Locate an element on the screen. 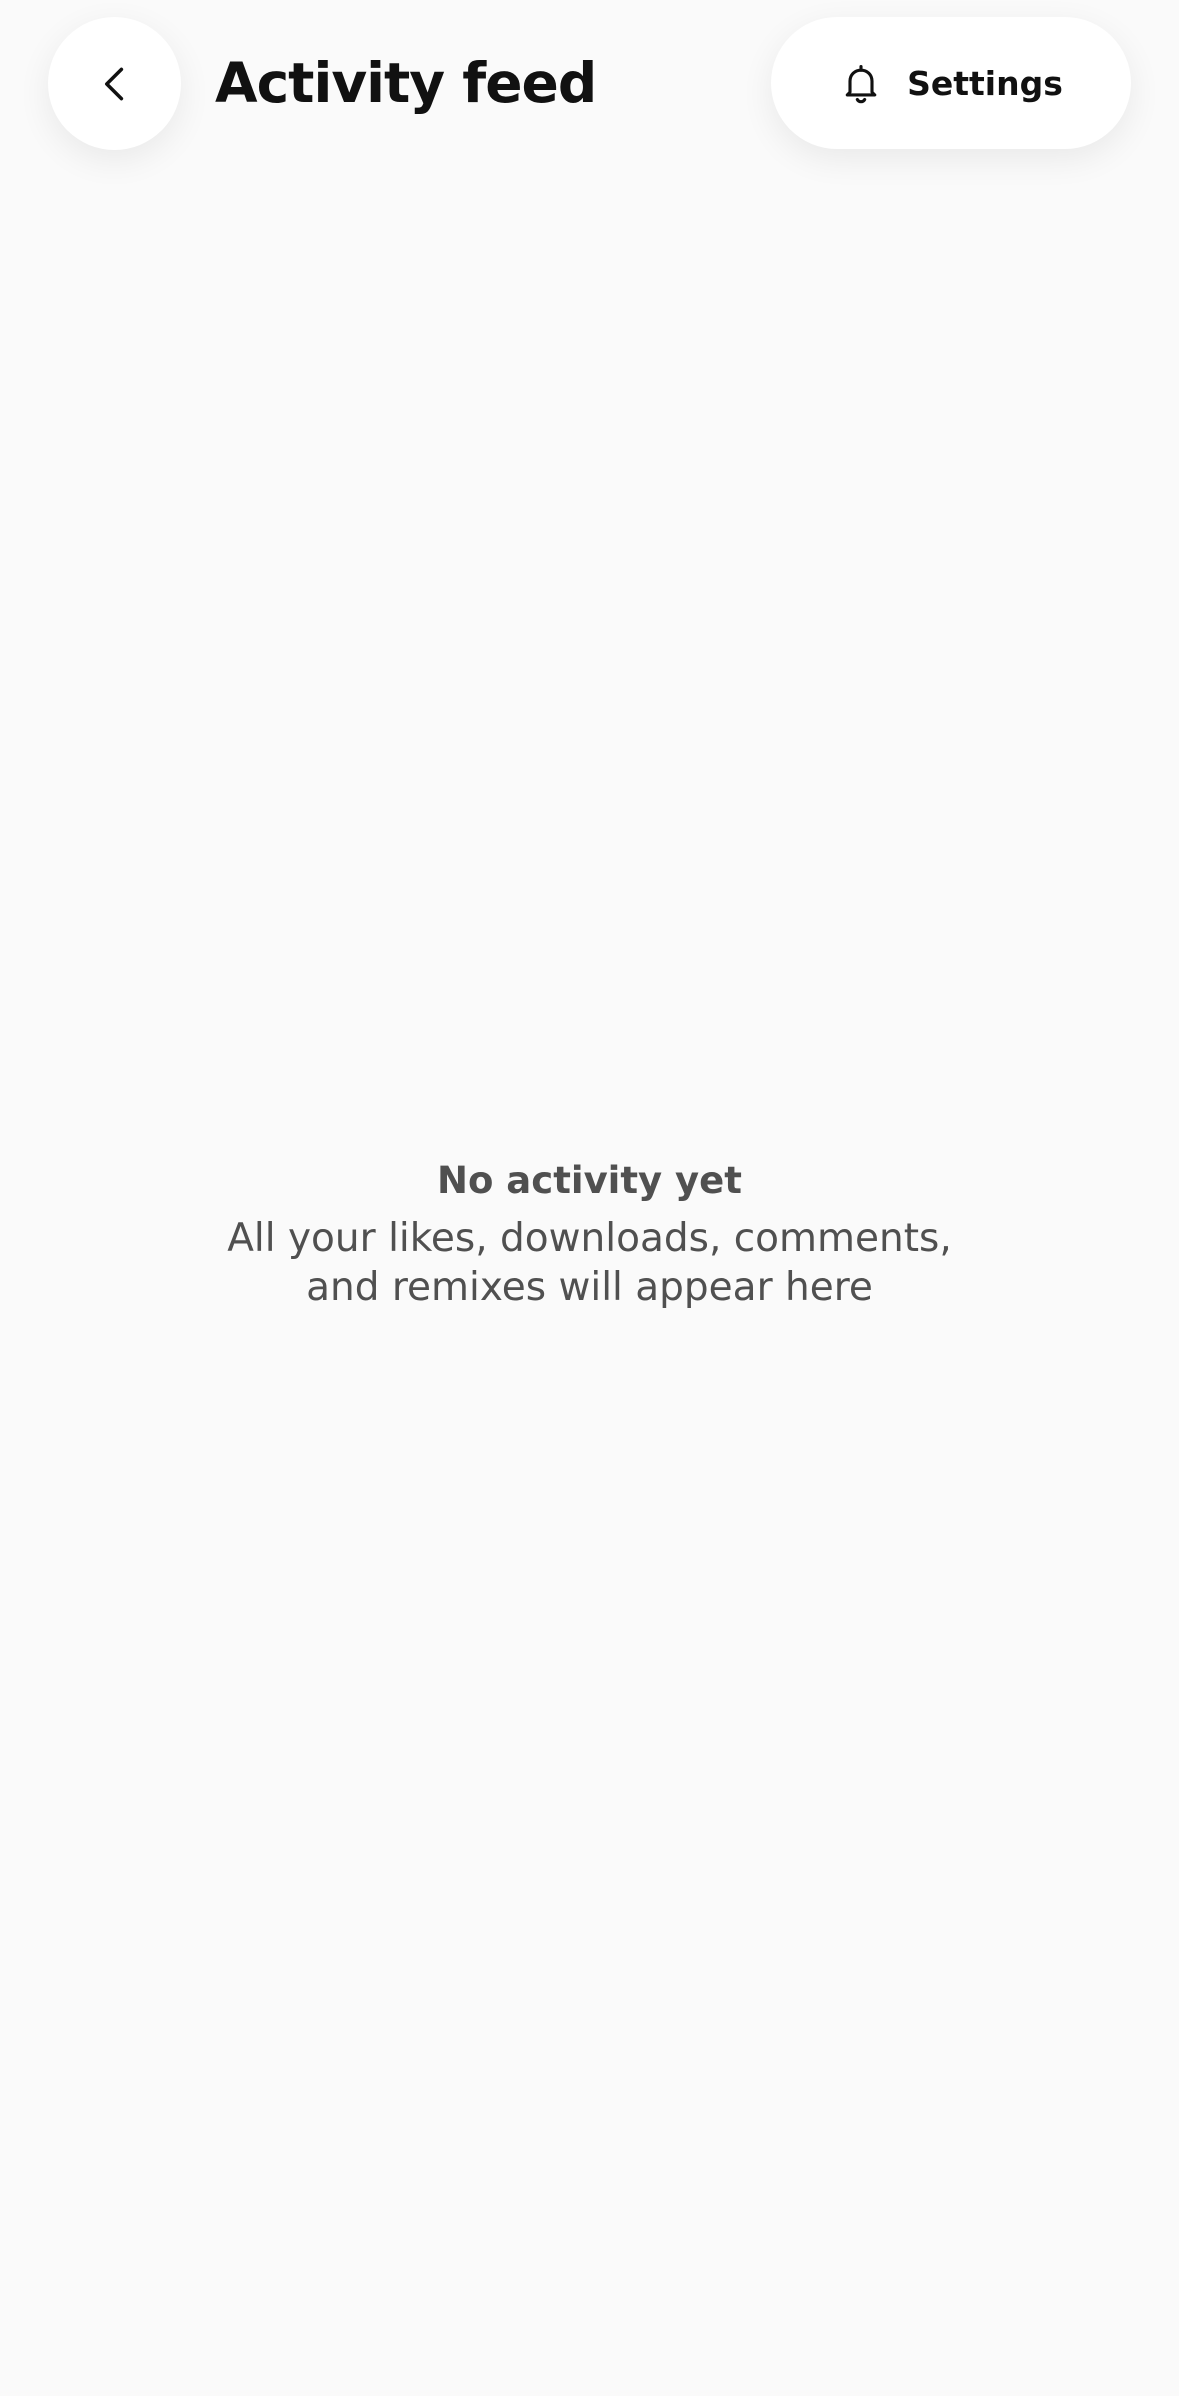 The height and width of the screenshot is (2396, 1179). settings-button: Settings is located at coordinates (951, 83).